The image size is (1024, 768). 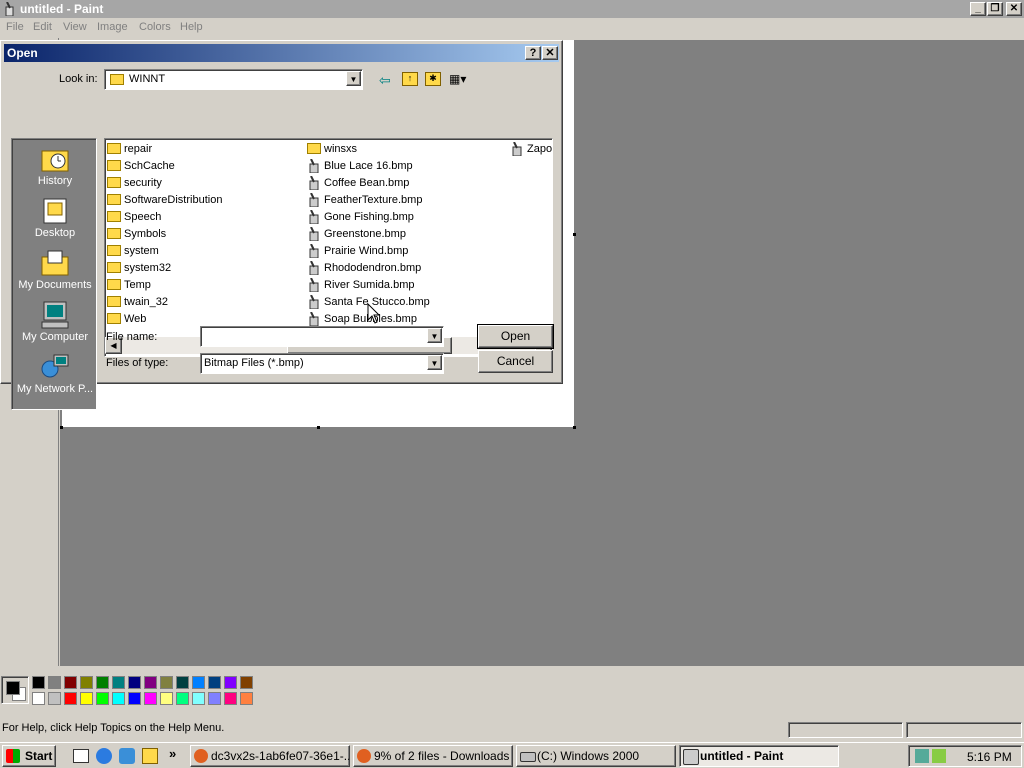 What do you see at coordinates (361, 319) in the screenshot?
I see `list-item: Soap Bubbles.bmp` at bounding box center [361, 319].